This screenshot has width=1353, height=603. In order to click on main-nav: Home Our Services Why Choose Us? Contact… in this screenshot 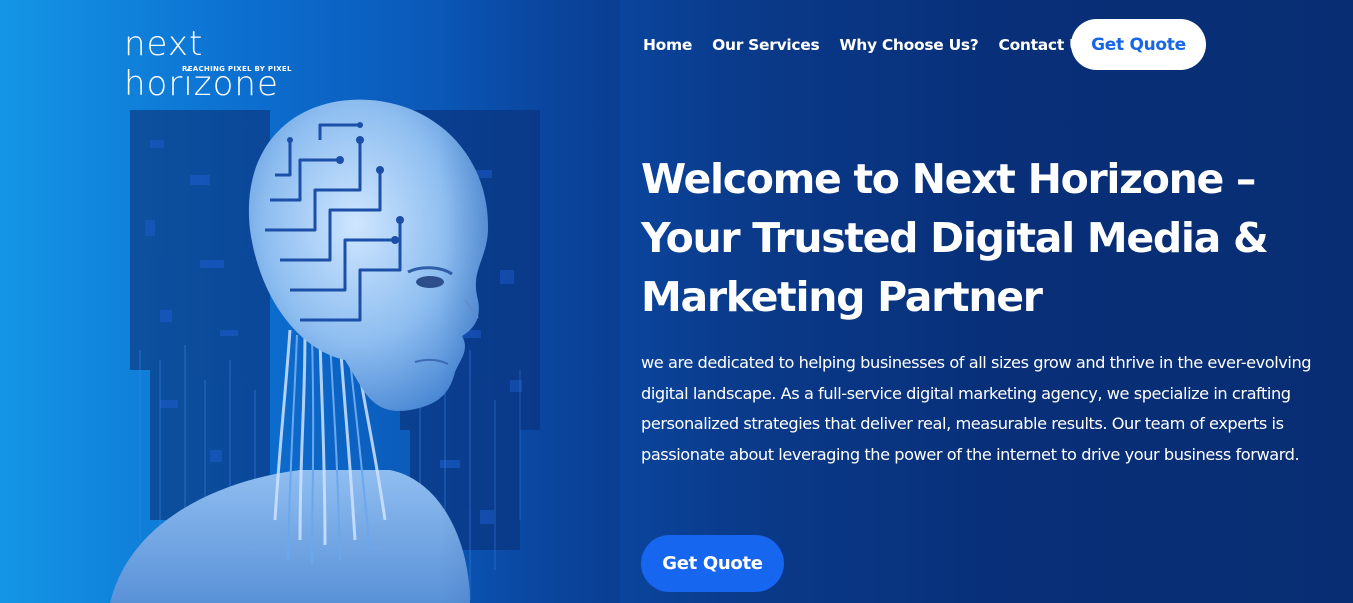, I will do `click(867, 45)`.